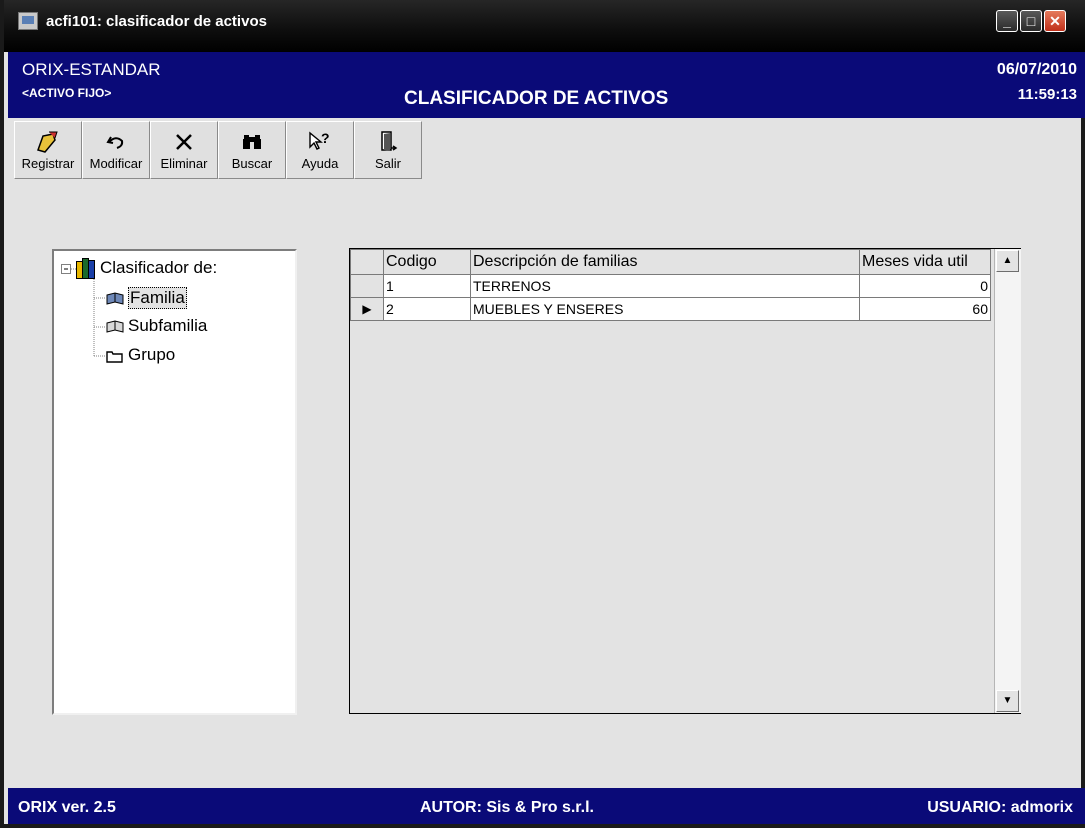 The height and width of the screenshot is (828, 1085). What do you see at coordinates (1036, 69) in the screenshot?
I see `header-date: 06/07/2010` at bounding box center [1036, 69].